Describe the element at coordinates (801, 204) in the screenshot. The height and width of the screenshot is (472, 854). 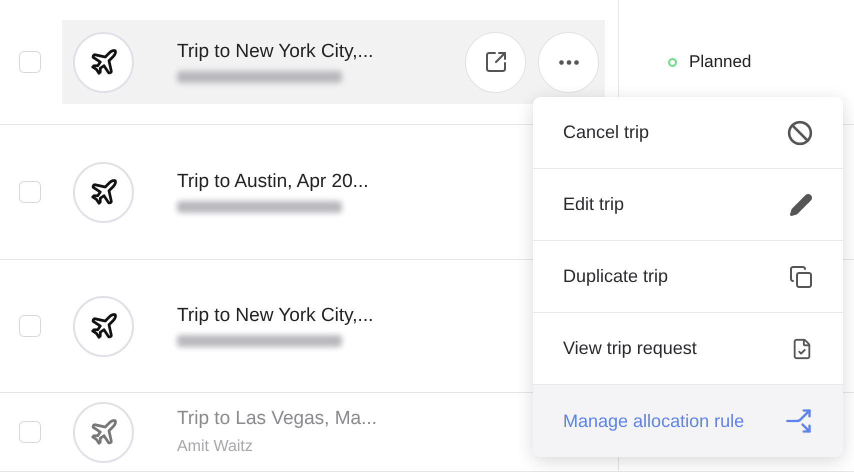
I see `pencil-icon` at that location.